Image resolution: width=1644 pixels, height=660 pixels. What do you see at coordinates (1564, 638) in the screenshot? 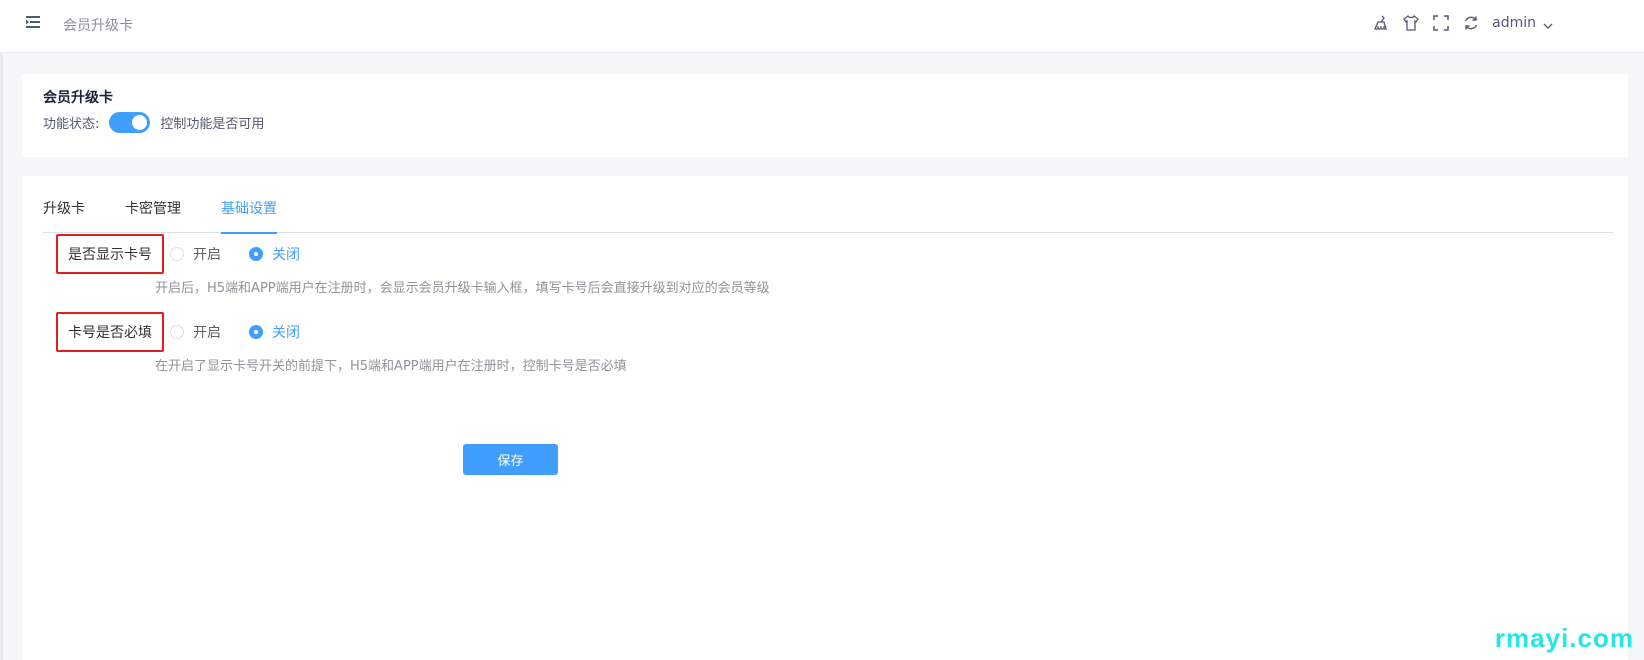
I see `watermark: rmayi.com` at bounding box center [1564, 638].